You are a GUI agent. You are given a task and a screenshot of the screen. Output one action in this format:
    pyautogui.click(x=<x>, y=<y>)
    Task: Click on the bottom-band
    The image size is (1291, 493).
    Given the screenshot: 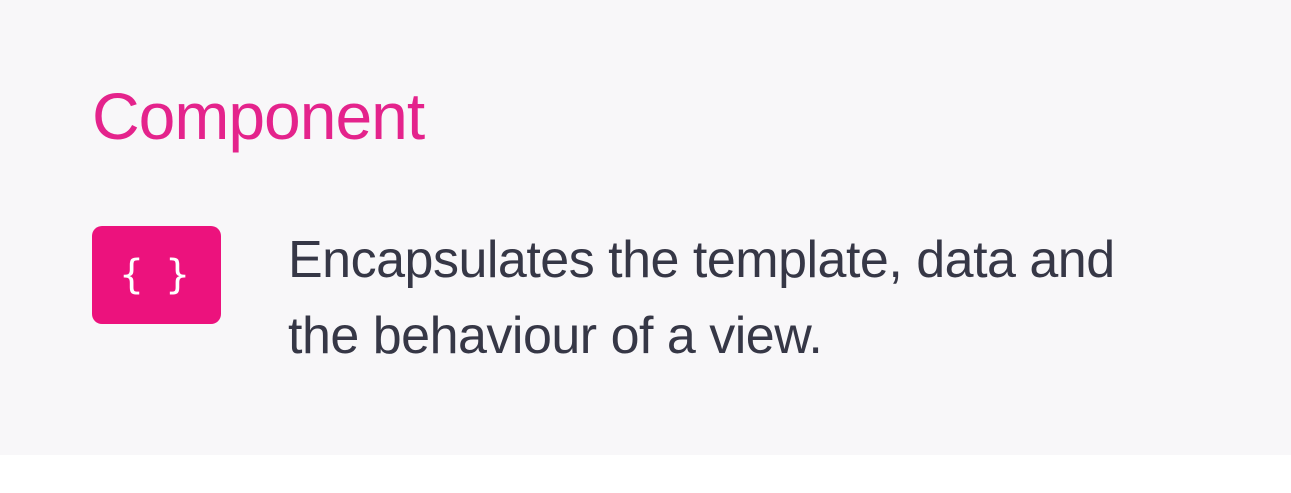 What is the action you would take?
    pyautogui.click(x=645, y=474)
    